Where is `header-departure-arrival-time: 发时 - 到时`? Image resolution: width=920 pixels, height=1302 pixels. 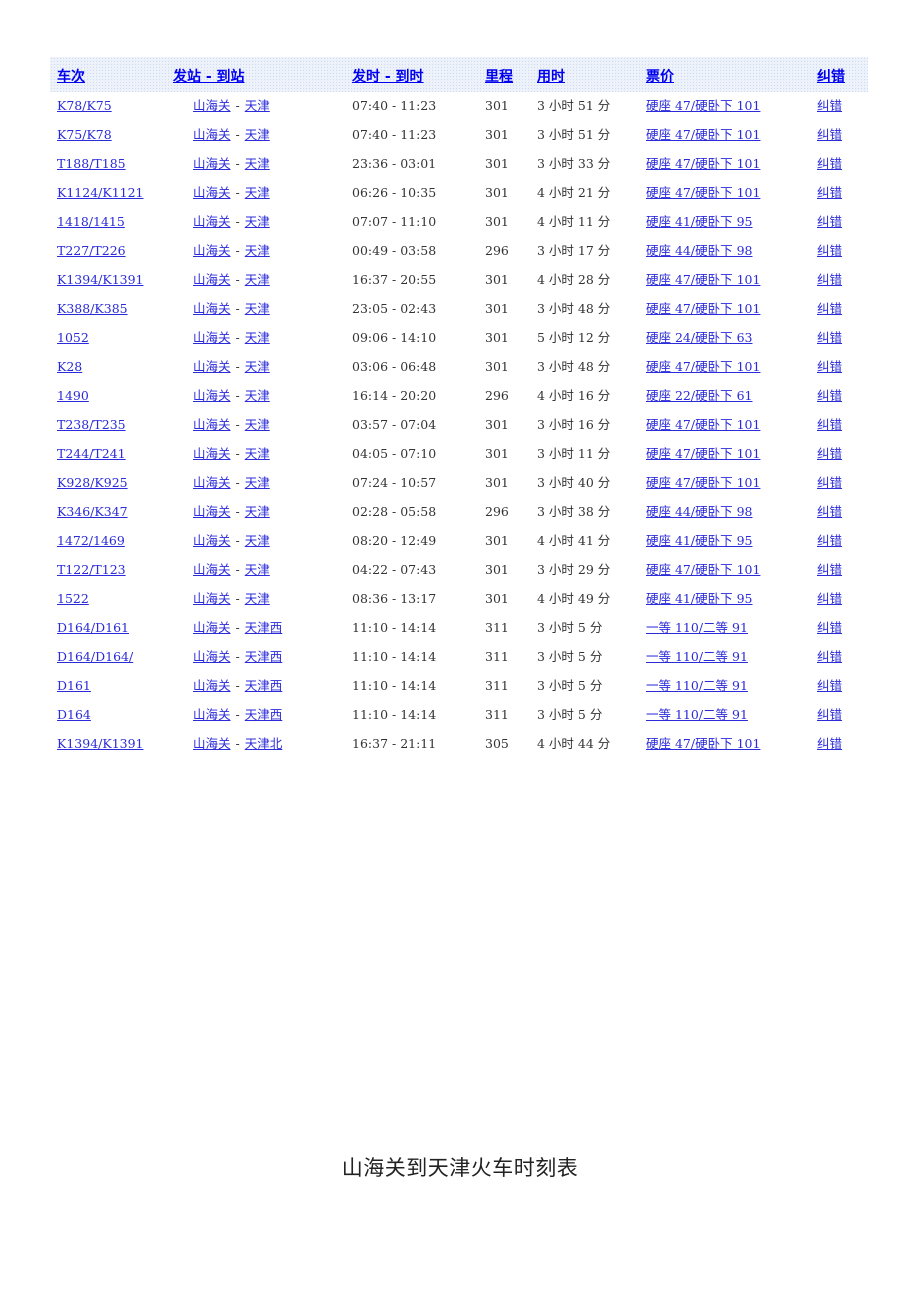
header-departure-arrival-time: 发时 - 到时 is located at coordinates (388, 77).